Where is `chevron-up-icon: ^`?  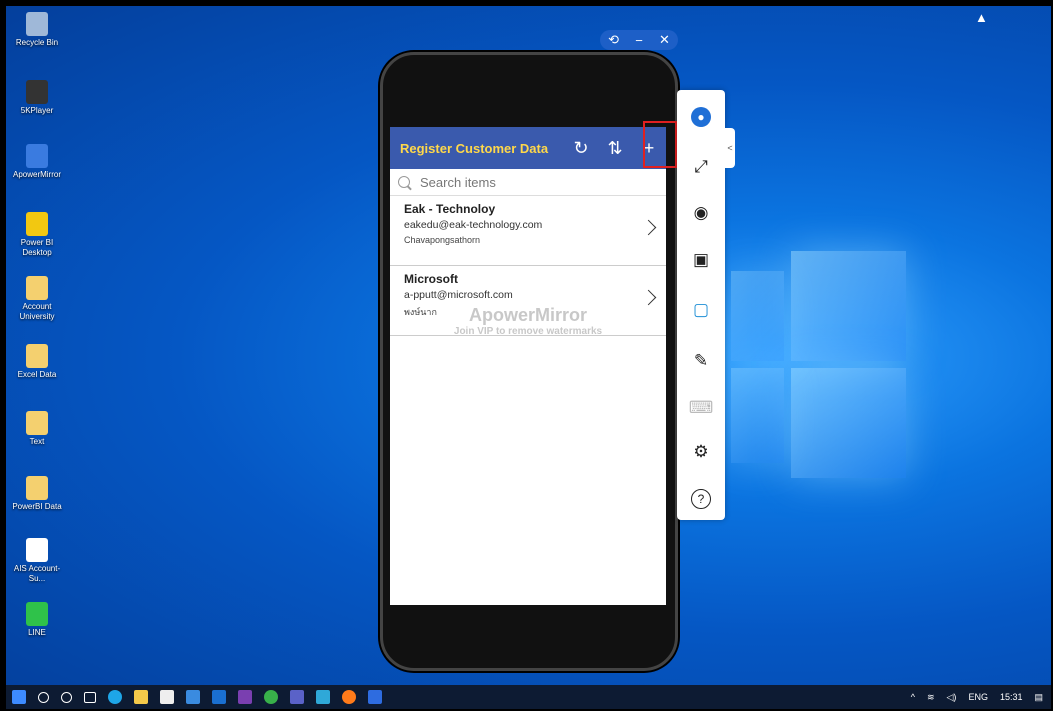 chevron-up-icon: ^ is located at coordinates (913, 697).